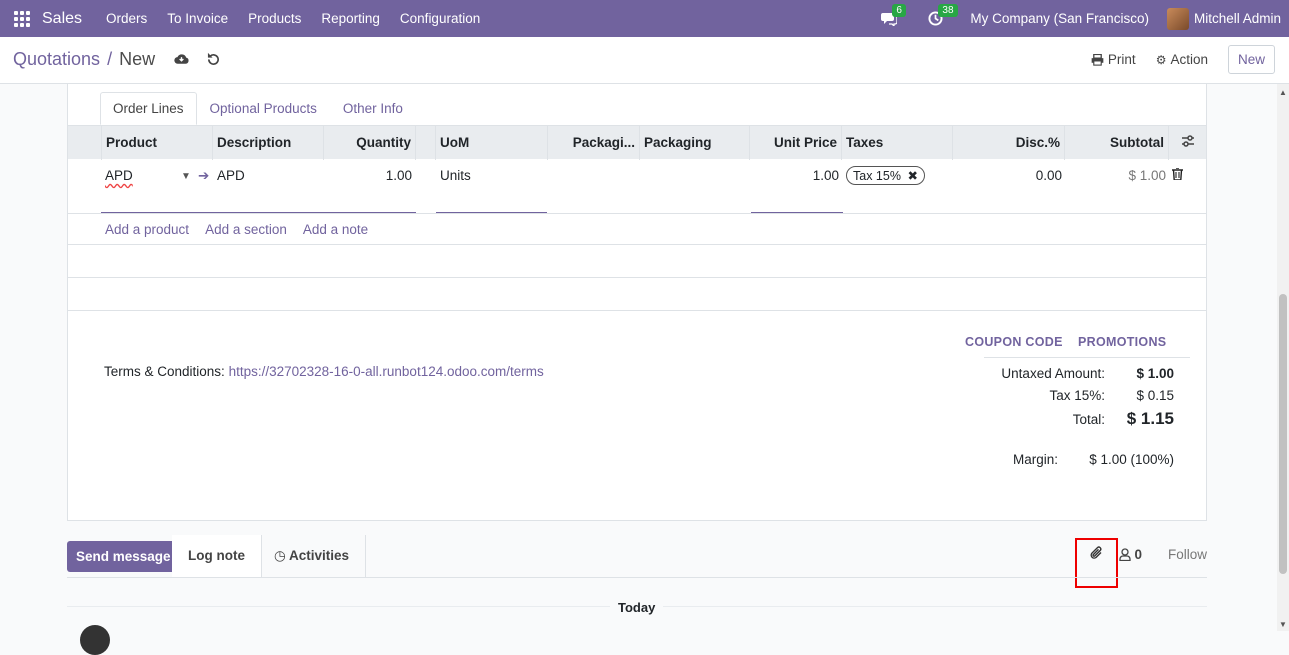 The image size is (1289, 655). What do you see at coordinates (186, 176) in the screenshot?
I see `chevron-down-icon: ▼` at bounding box center [186, 176].